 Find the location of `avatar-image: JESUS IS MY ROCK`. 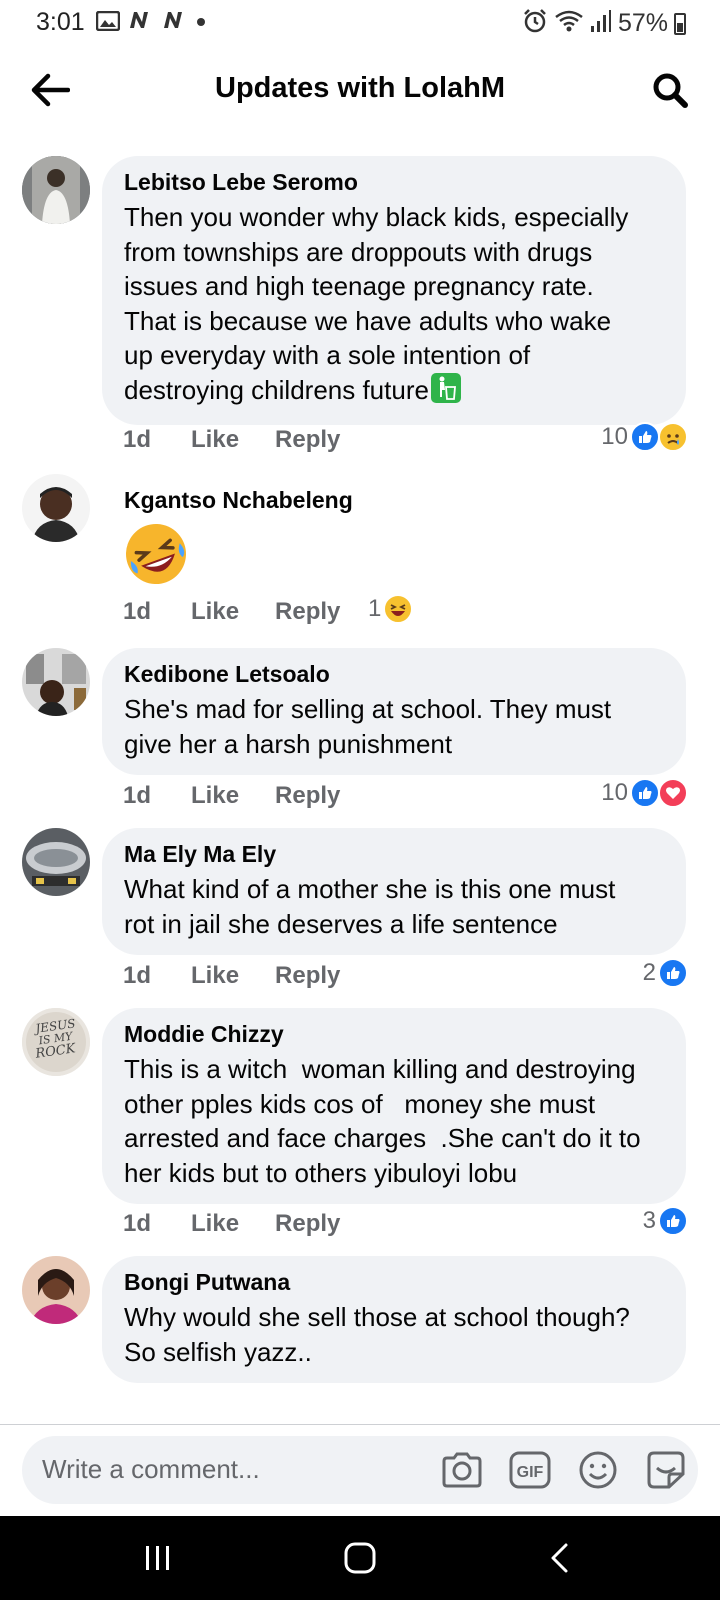

avatar-image: JESUS IS MY ROCK is located at coordinates (56, 1042).